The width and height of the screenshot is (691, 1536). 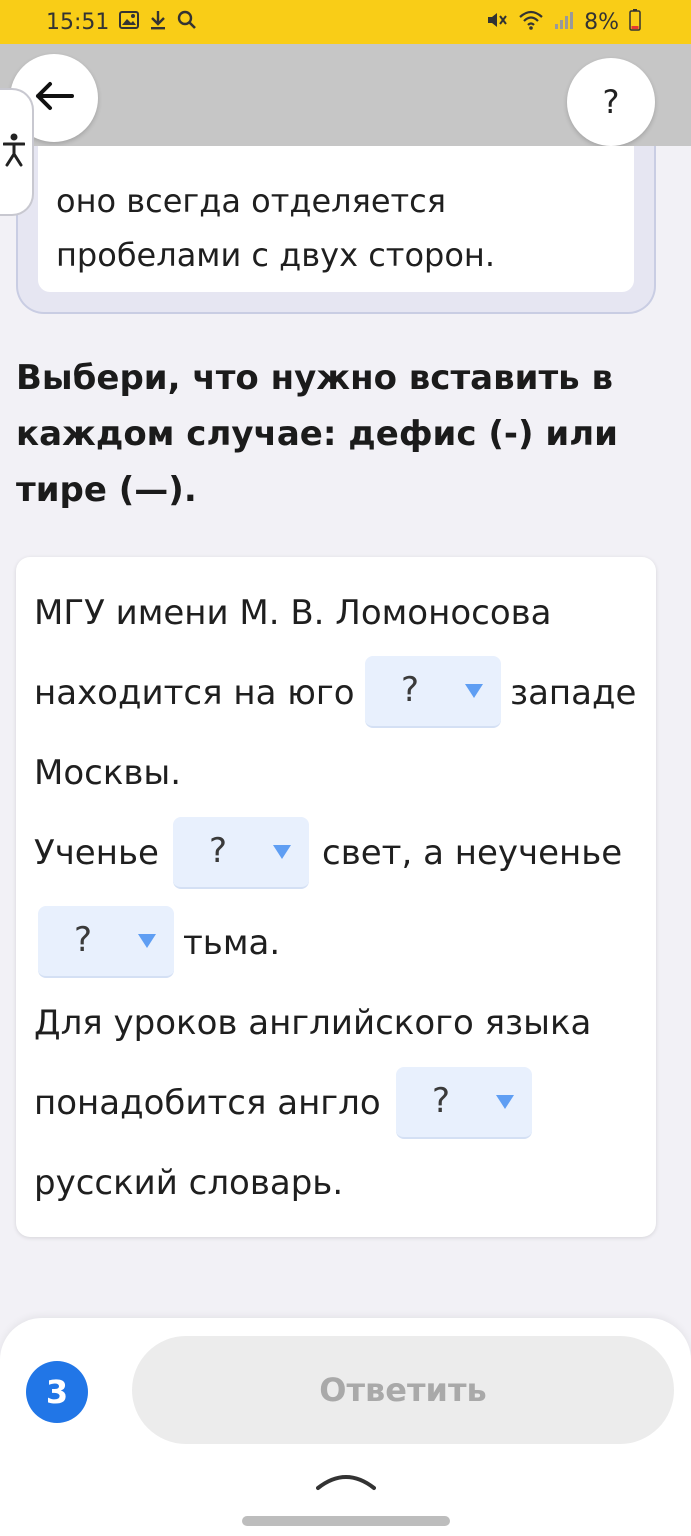 I want to click on signal-icon, so click(x=564, y=22).